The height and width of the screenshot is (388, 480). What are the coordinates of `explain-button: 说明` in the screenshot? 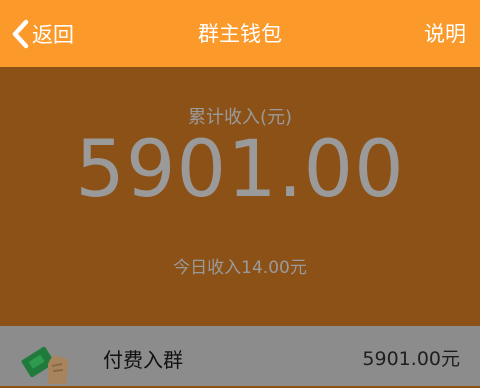 It's located at (445, 34).